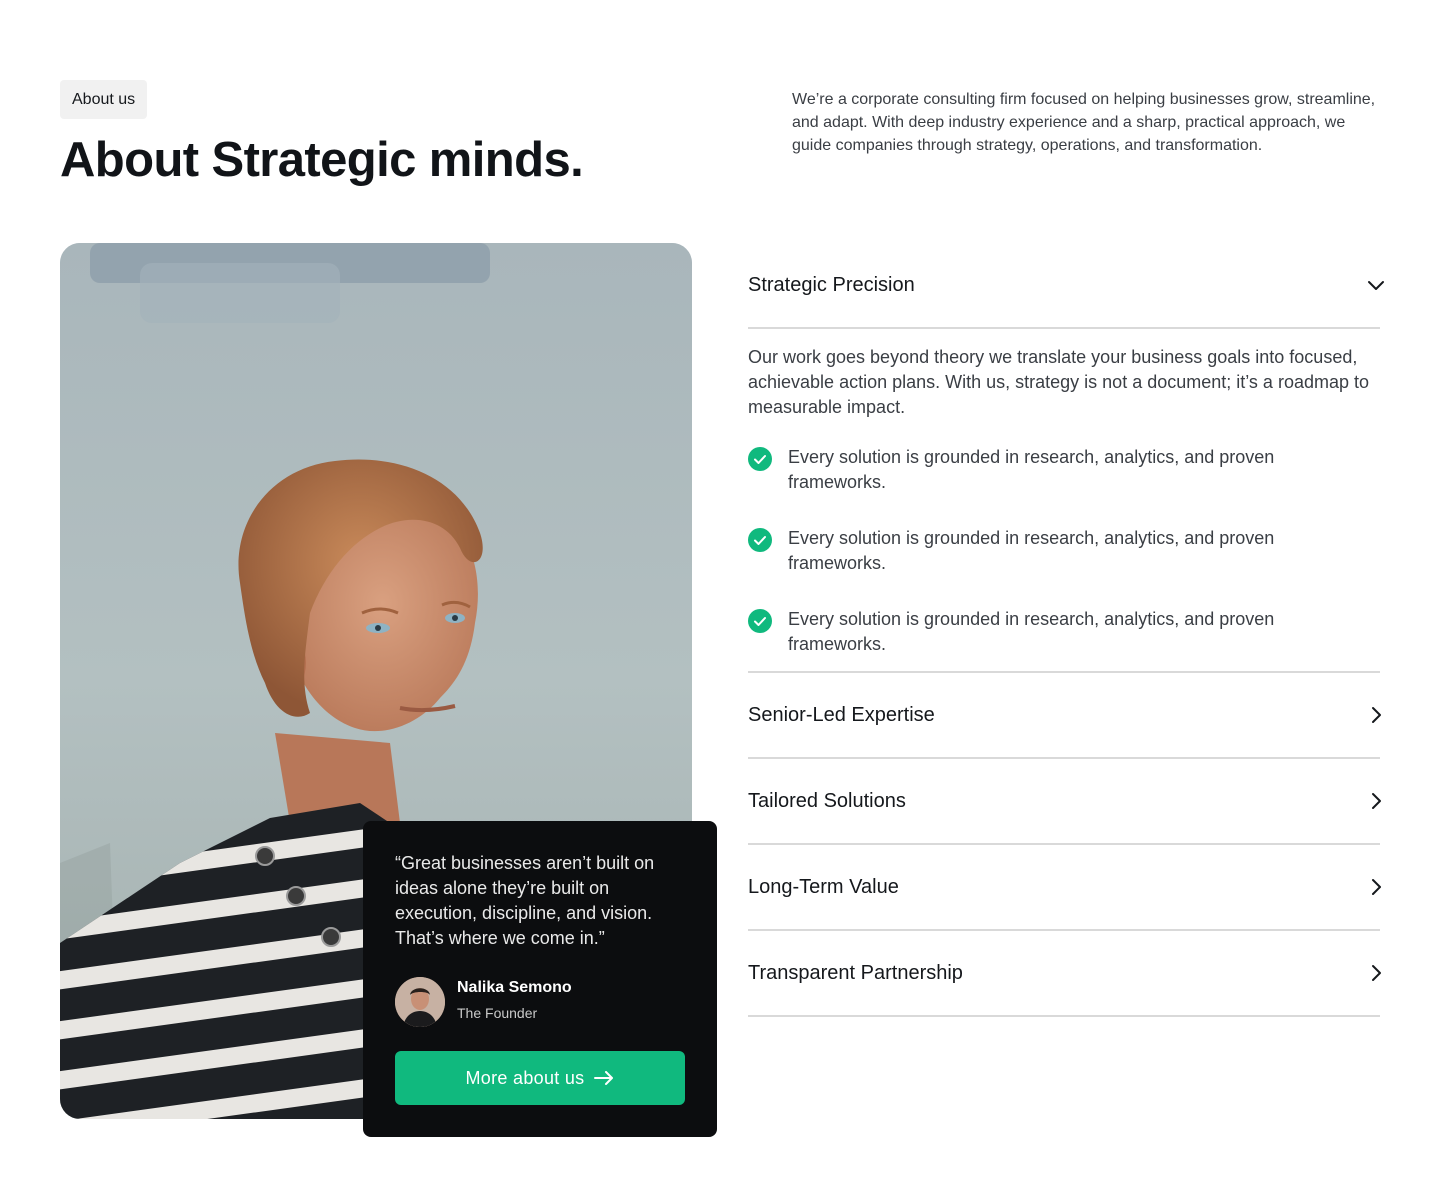  Describe the element at coordinates (831, 284) in the screenshot. I see `accordion-title: Strategic Precision` at that location.